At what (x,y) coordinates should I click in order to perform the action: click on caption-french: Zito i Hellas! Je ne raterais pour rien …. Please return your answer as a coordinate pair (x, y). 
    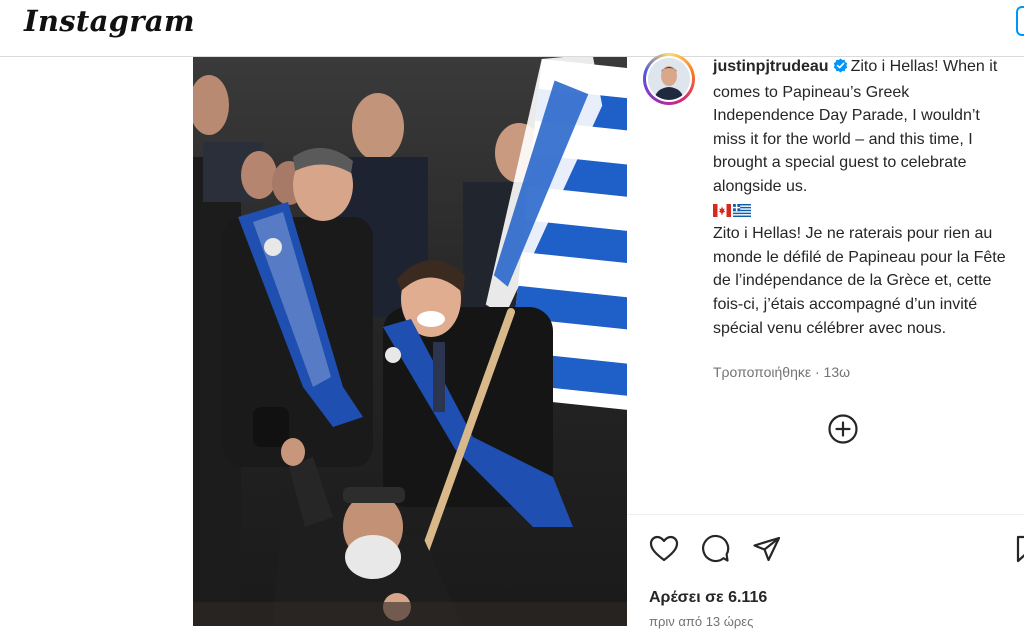
    Looking at the image, I should click on (859, 281).